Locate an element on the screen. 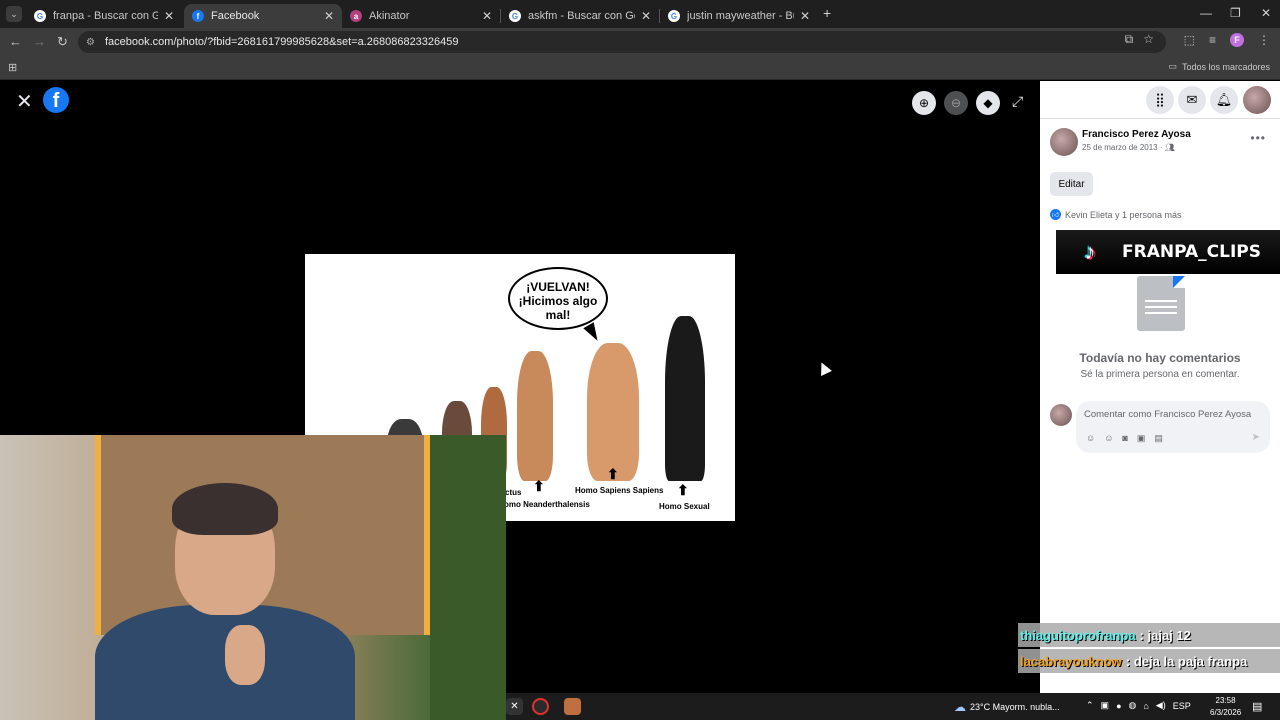 The height and width of the screenshot is (720, 1280). fullscreen-icon: ⤢ is located at coordinates (1017, 101).